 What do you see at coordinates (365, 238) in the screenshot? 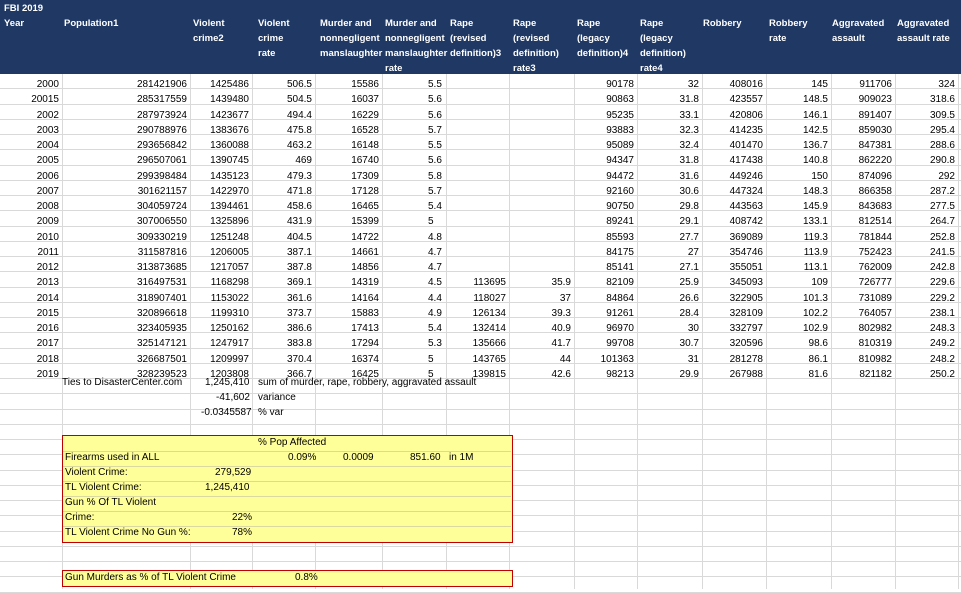
I see `table-cell: 14722` at bounding box center [365, 238].